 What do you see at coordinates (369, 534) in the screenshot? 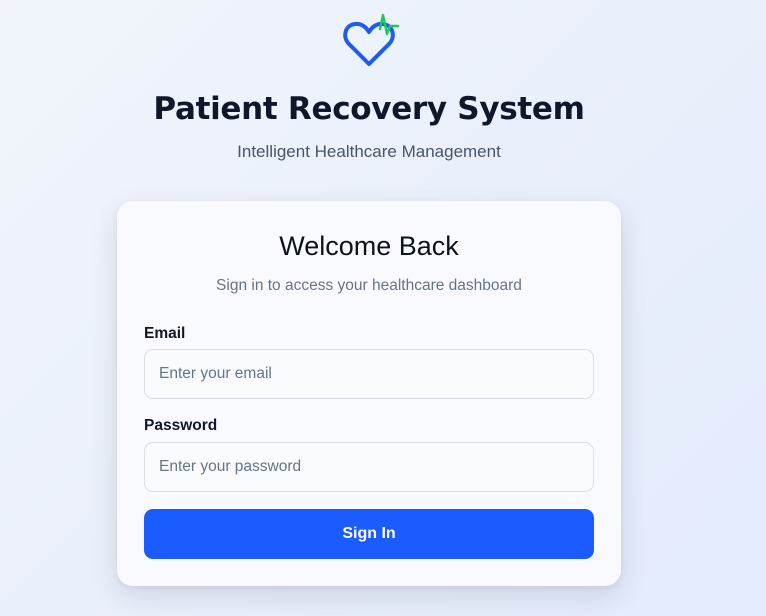
I see `sign-in-button: Sign In` at bounding box center [369, 534].